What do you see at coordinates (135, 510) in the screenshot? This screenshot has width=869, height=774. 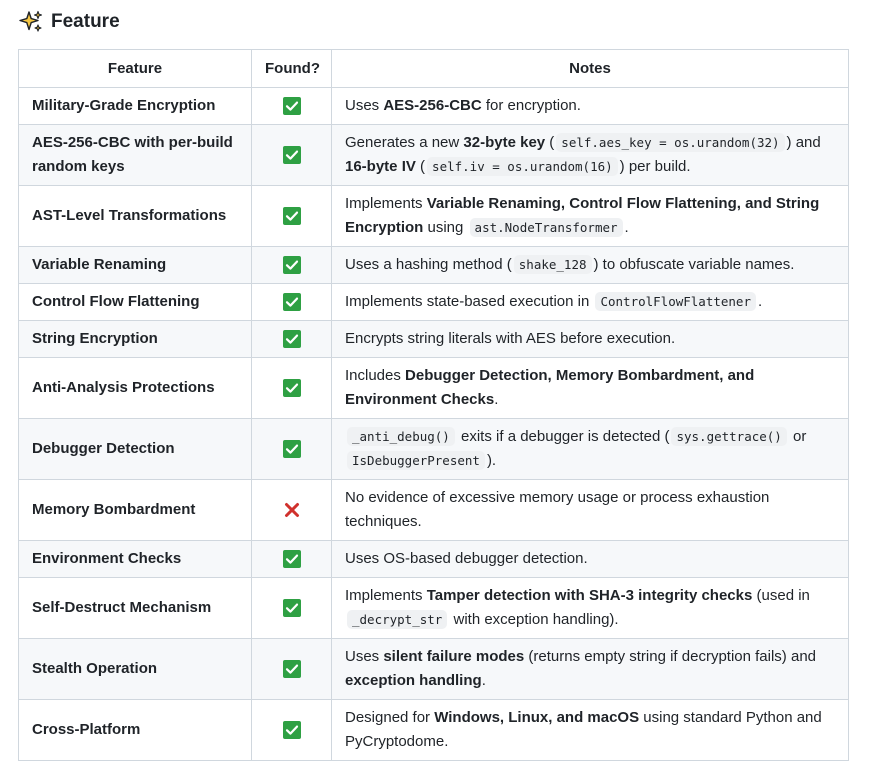 I see `feature-cell: Memory Bombardment` at bounding box center [135, 510].